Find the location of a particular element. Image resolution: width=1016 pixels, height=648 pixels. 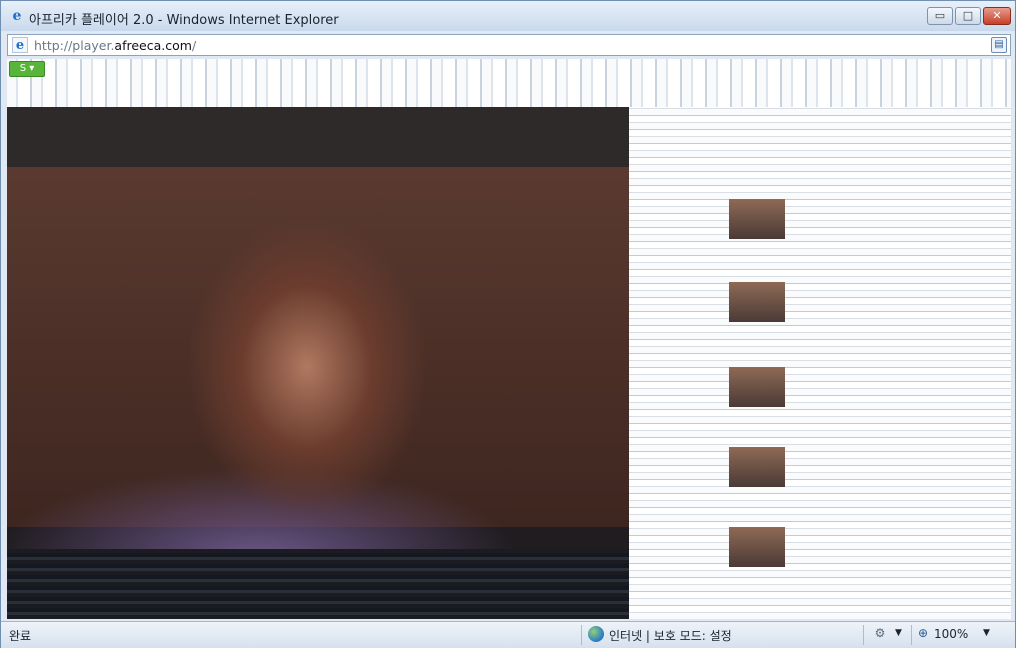

internet-explorer-icon: e is located at coordinates (17, 16).